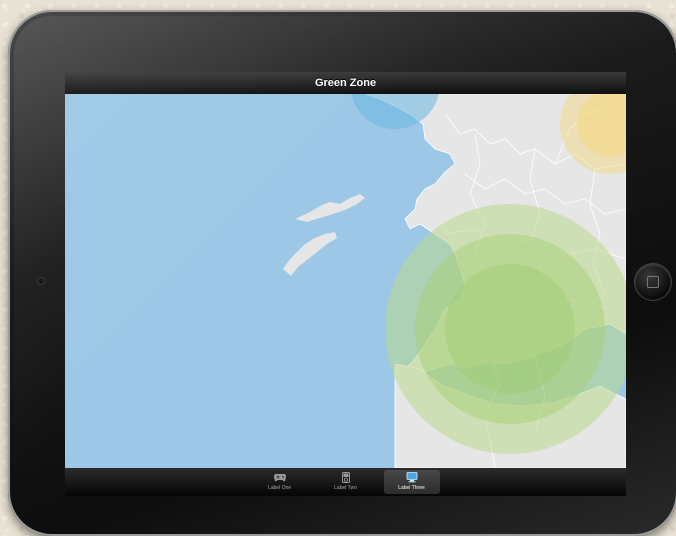 Image resolution: width=676 pixels, height=536 pixels. I want to click on nav-title: Green Zone, so click(345, 83).